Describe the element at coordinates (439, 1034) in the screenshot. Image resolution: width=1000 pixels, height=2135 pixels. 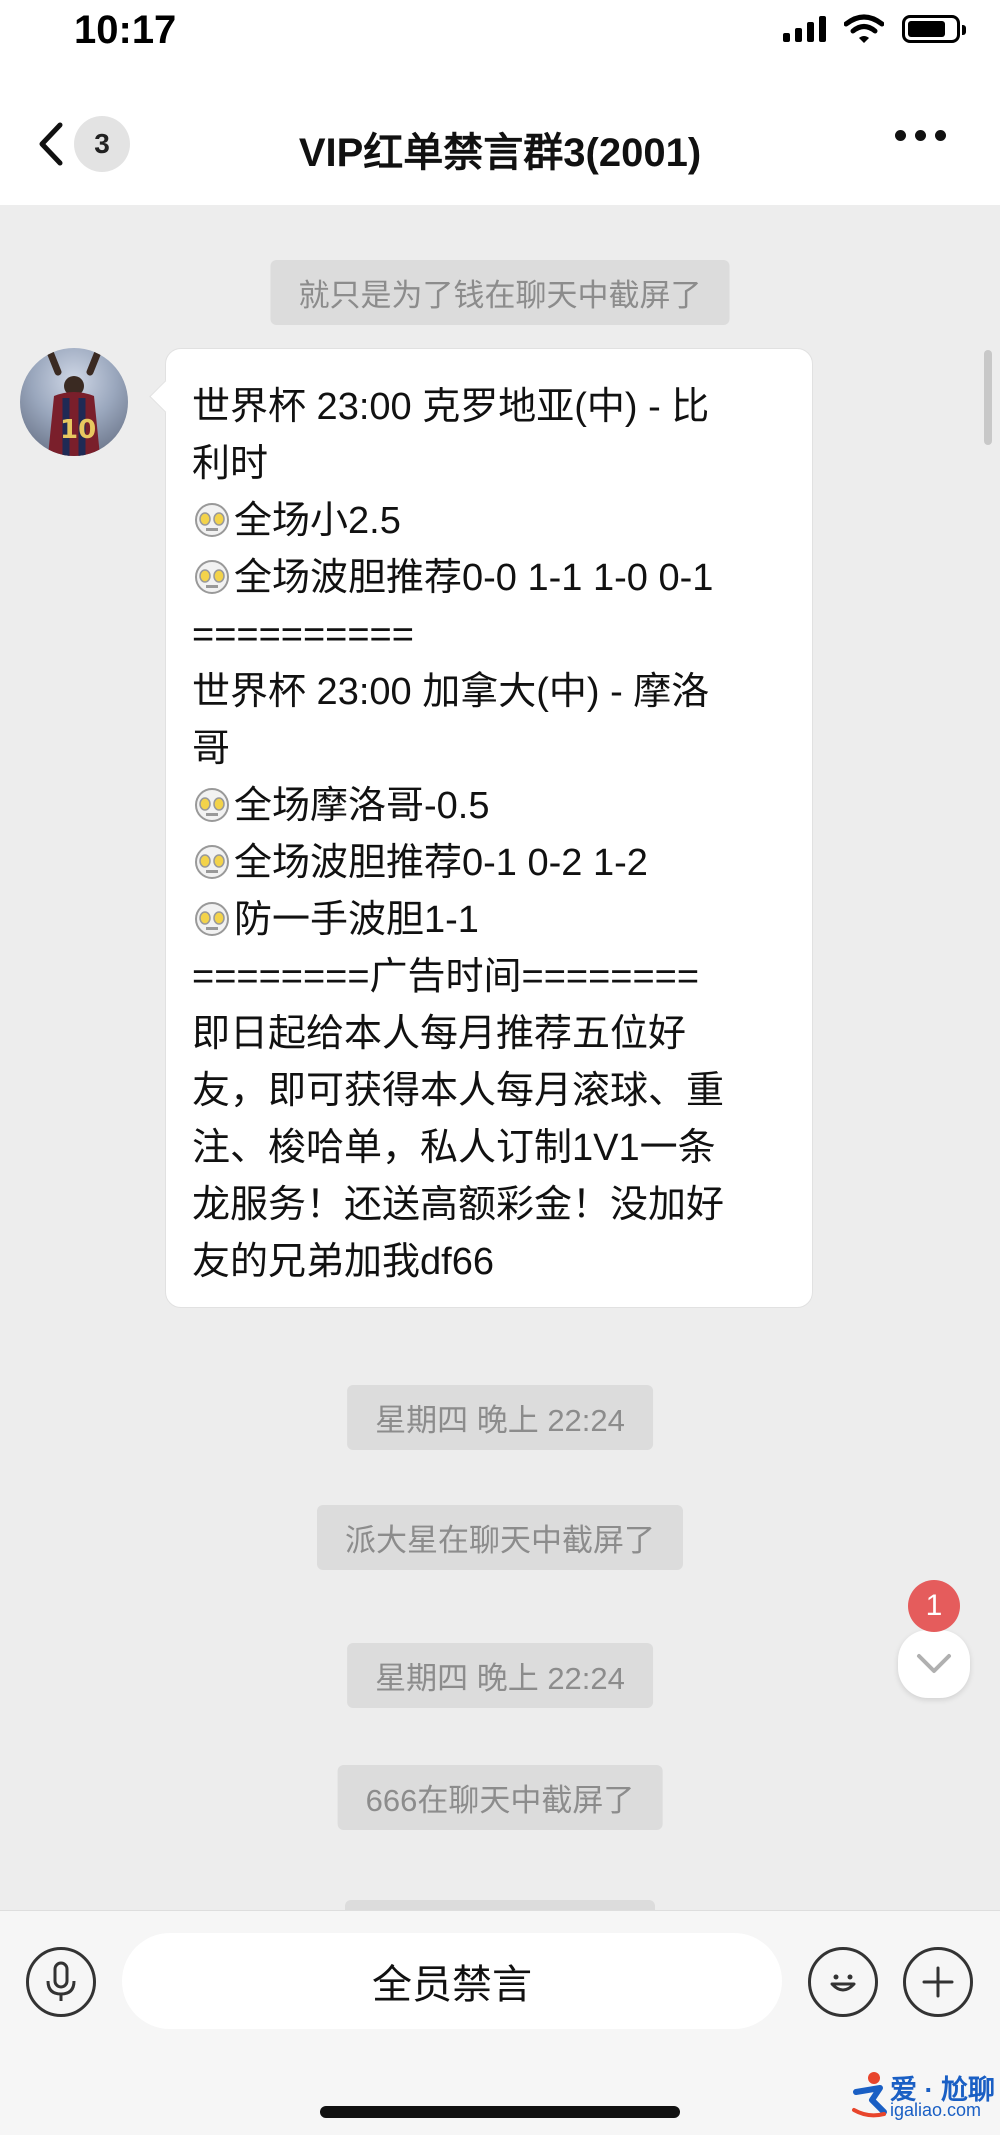
I see `message-line: 即日起给本人每月推荐五位好` at that location.